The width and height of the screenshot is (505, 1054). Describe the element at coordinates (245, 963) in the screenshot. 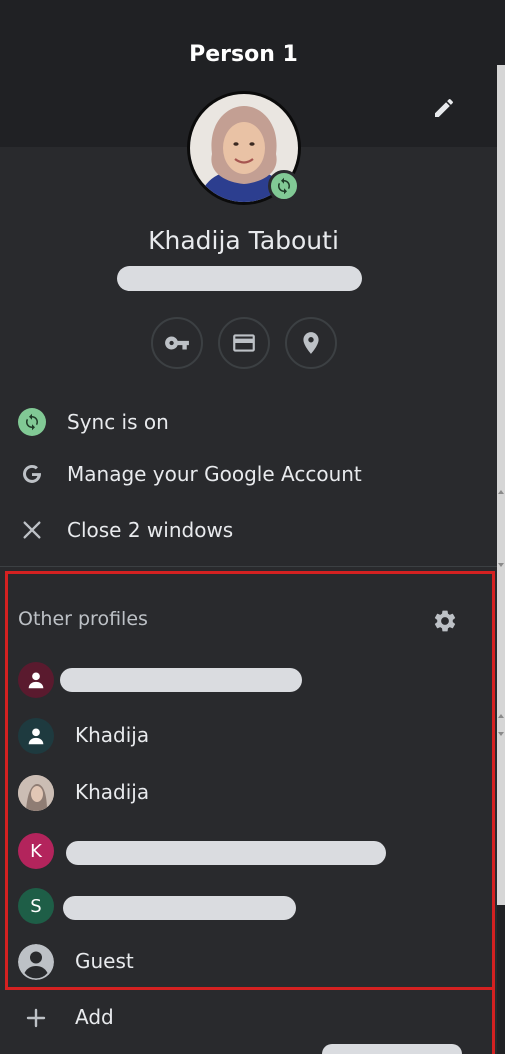

I see `guest-profile-item: Guest` at that location.